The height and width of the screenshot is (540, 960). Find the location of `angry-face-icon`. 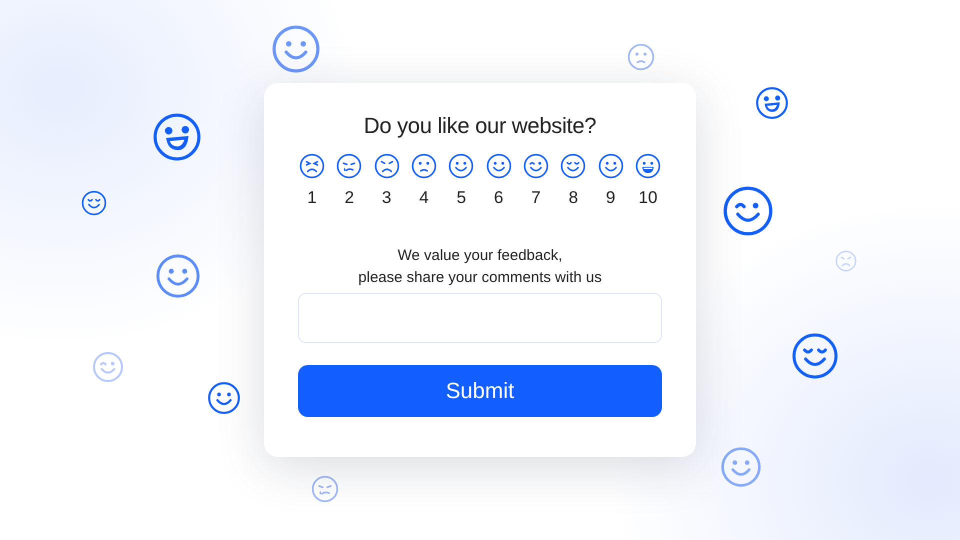

angry-face-icon is located at coordinates (312, 166).